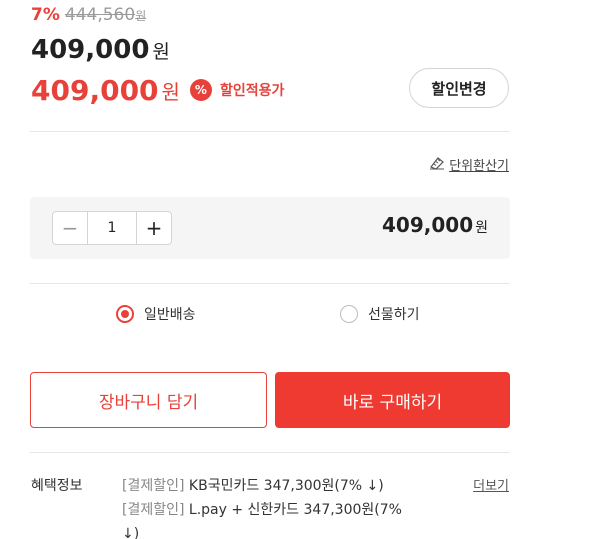 The width and height of the screenshot is (600, 539). Describe the element at coordinates (95, 90) in the screenshot. I see `sale-price-amount: 409,000` at that location.